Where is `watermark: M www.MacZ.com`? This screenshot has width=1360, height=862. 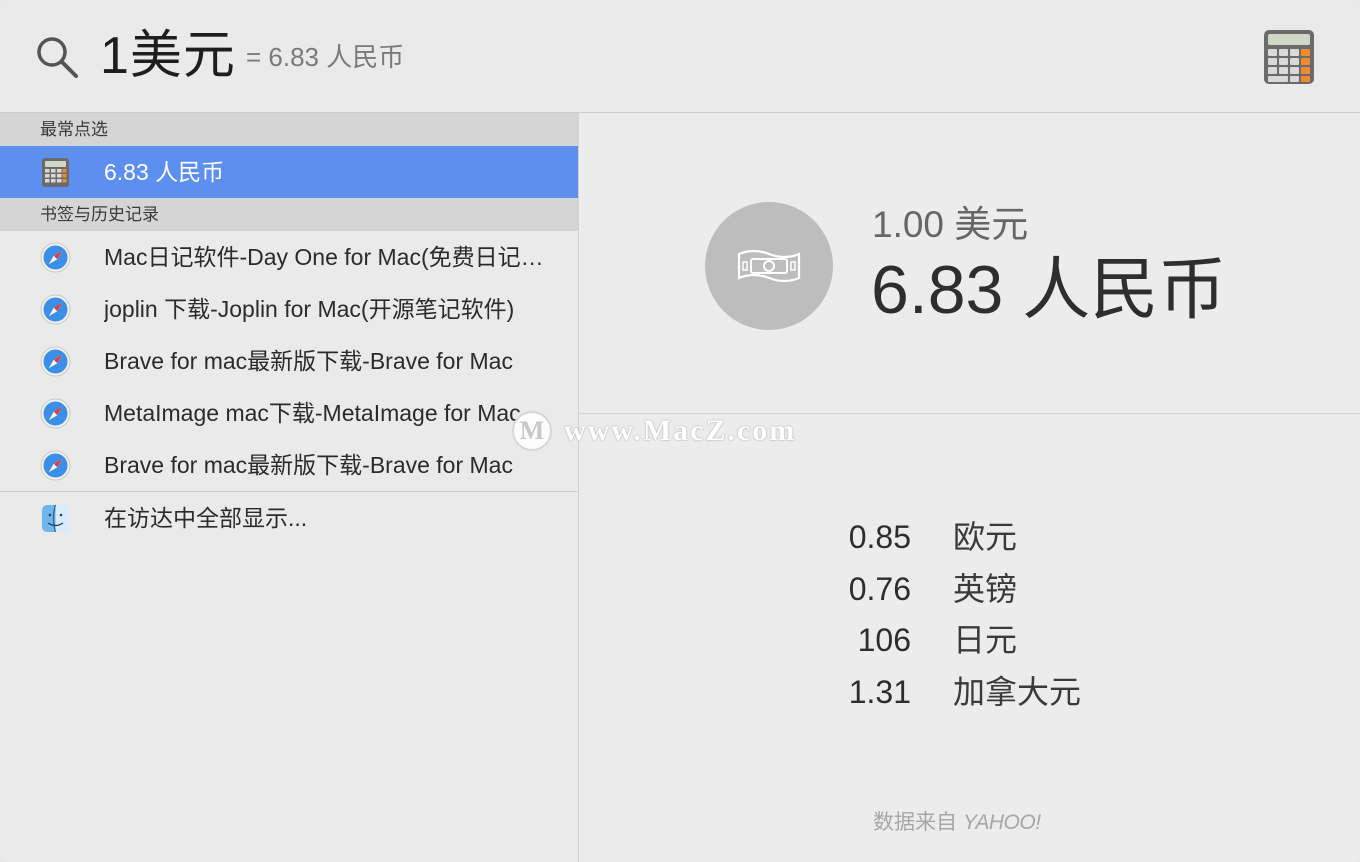
watermark: M www.MacZ.com is located at coordinates (654, 431).